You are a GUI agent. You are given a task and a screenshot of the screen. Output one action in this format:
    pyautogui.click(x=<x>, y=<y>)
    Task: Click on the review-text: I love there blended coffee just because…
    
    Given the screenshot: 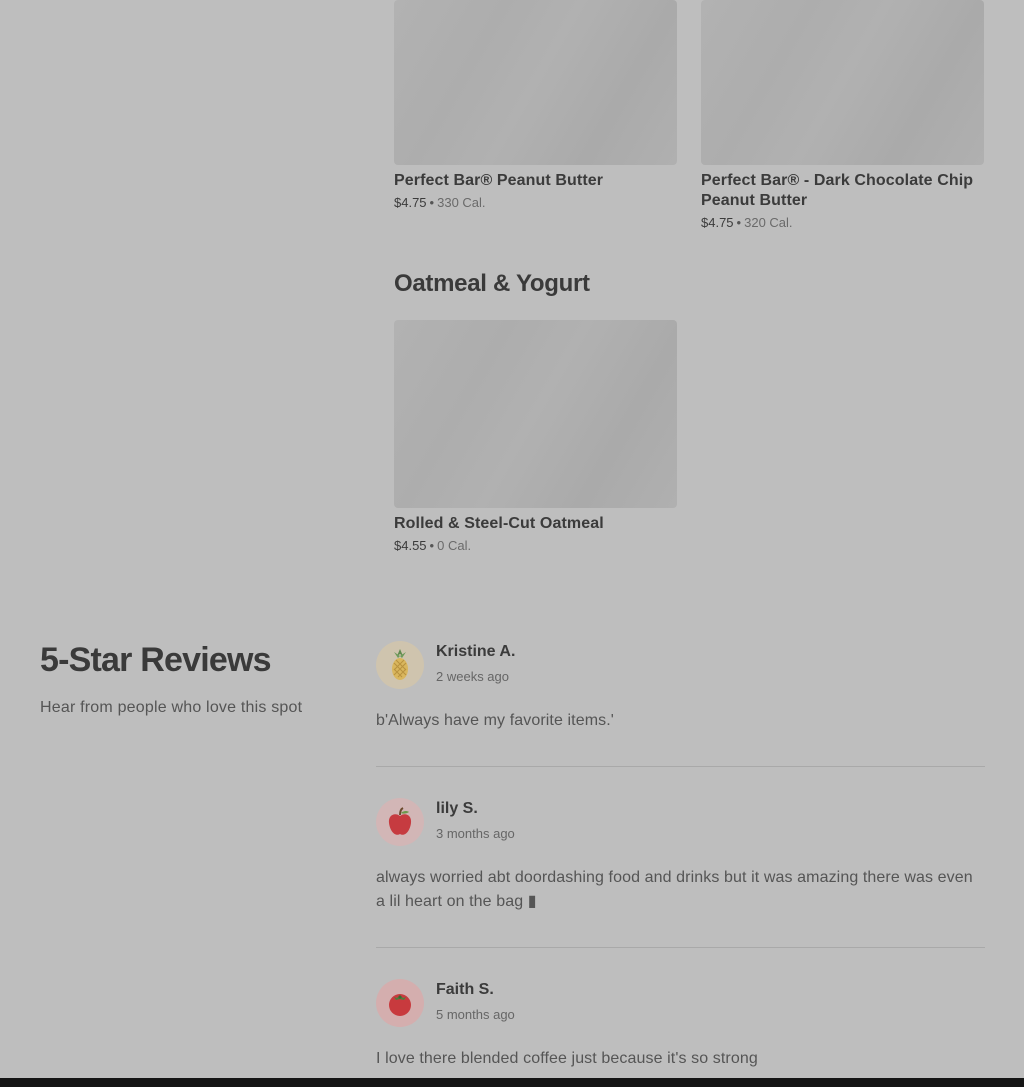 What is the action you would take?
    pyautogui.click(x=567, y=1058)
    